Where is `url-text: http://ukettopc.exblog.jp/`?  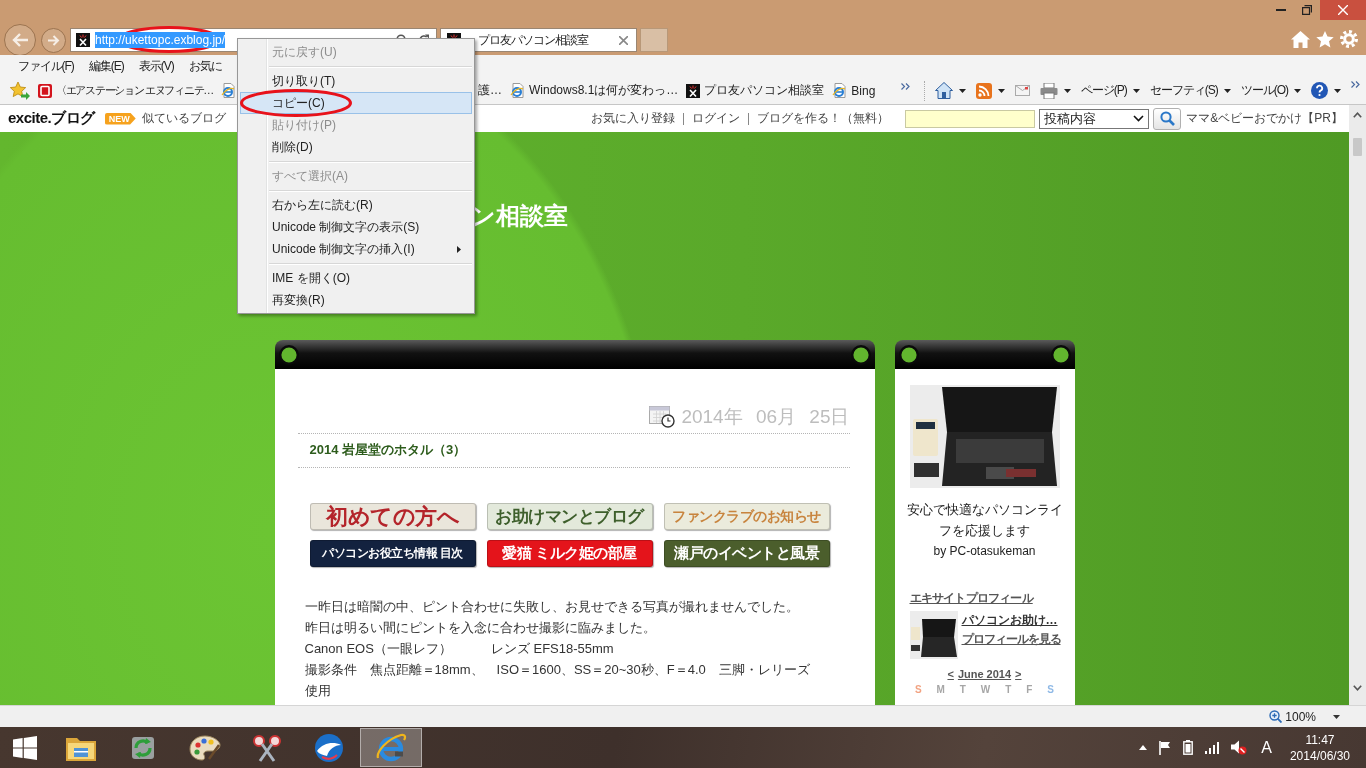
url-text: http://ukettopc.exblog.jp/ is located at coordinates (160, 40).